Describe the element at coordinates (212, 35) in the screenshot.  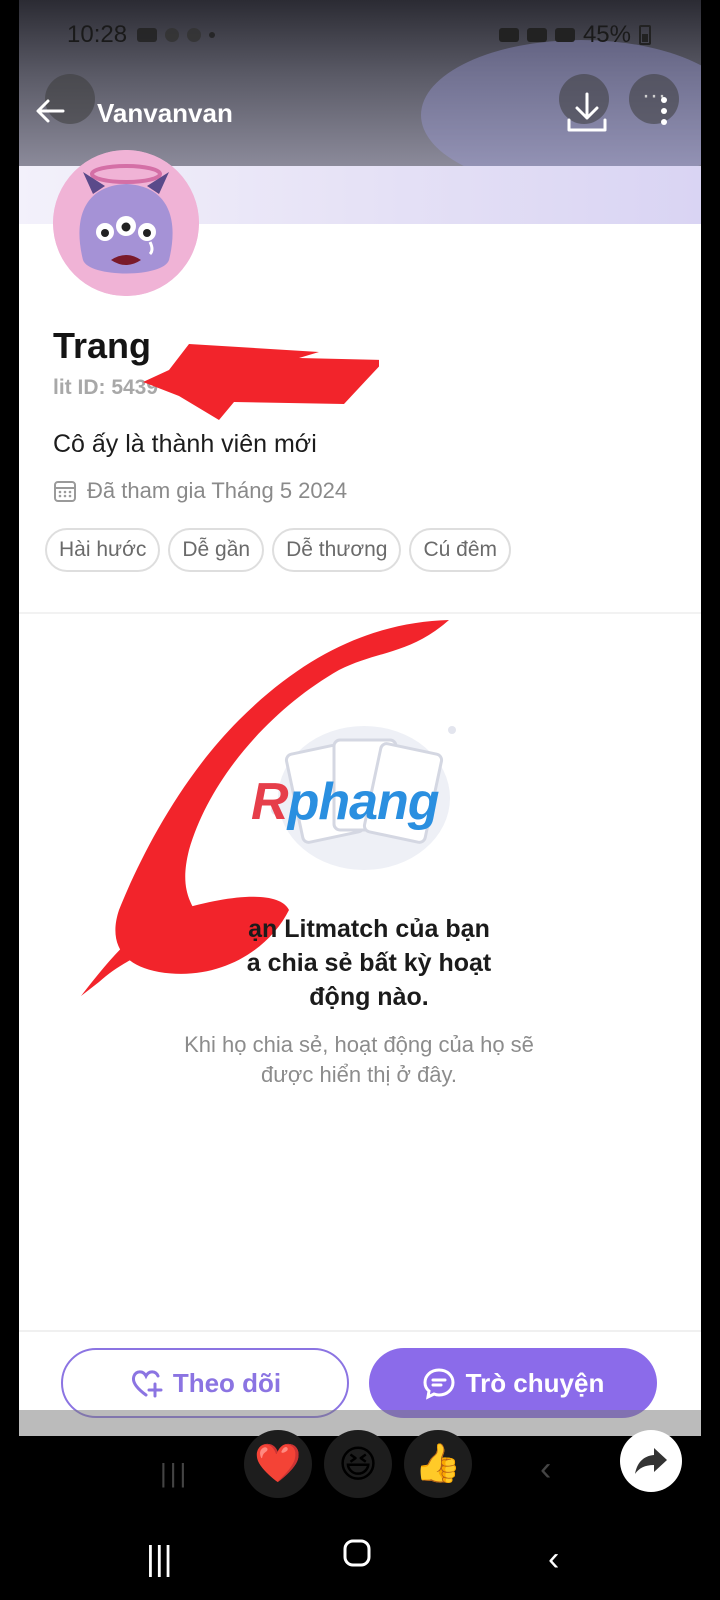
I see `more-notifications-icon` at that location.